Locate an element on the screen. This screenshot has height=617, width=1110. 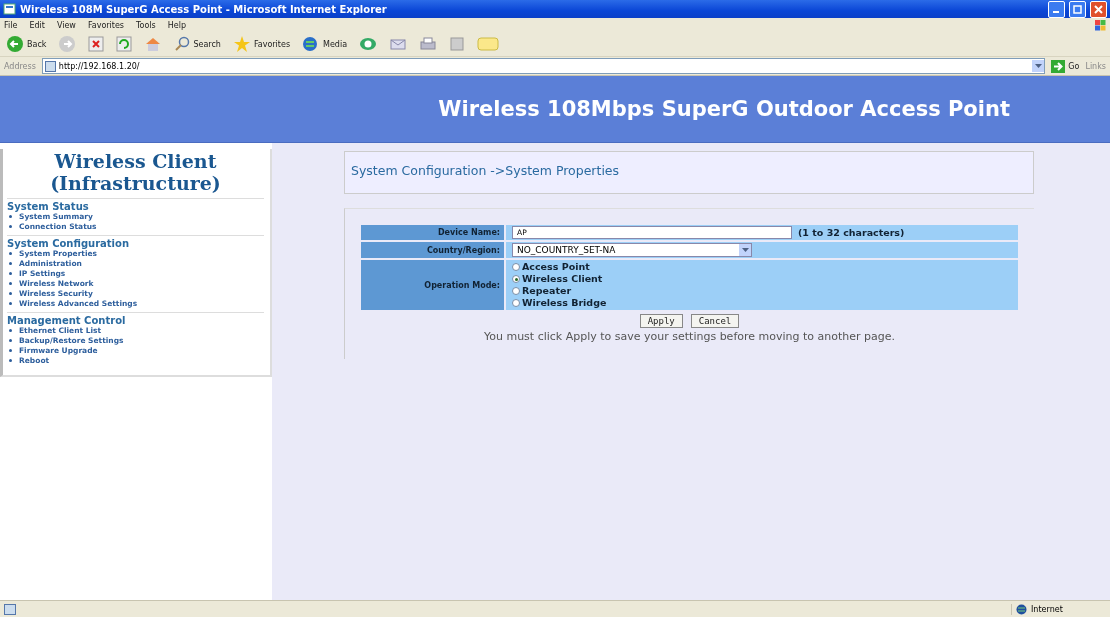
ie-page-icon is located at coordinates (9, 9).